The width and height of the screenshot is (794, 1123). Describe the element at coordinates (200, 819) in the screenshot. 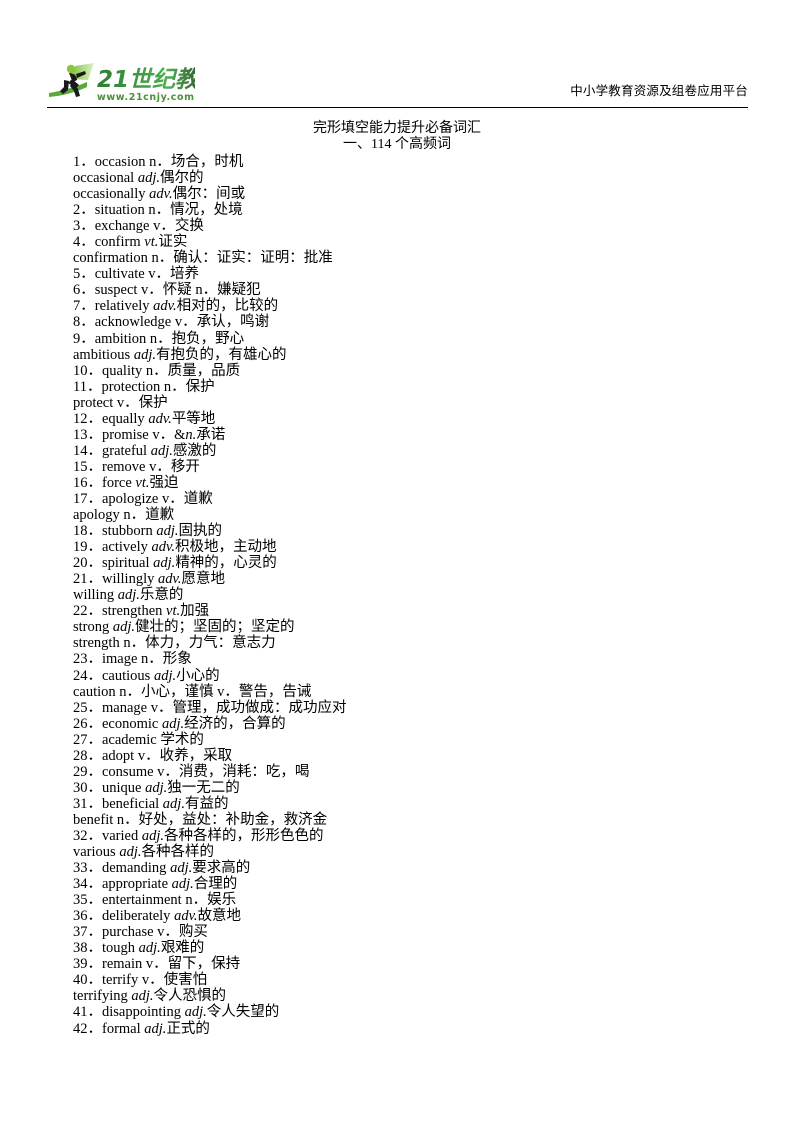

I see `vocabulary-entry: benefit n．好处，益处：补助金，救济金` at that location.